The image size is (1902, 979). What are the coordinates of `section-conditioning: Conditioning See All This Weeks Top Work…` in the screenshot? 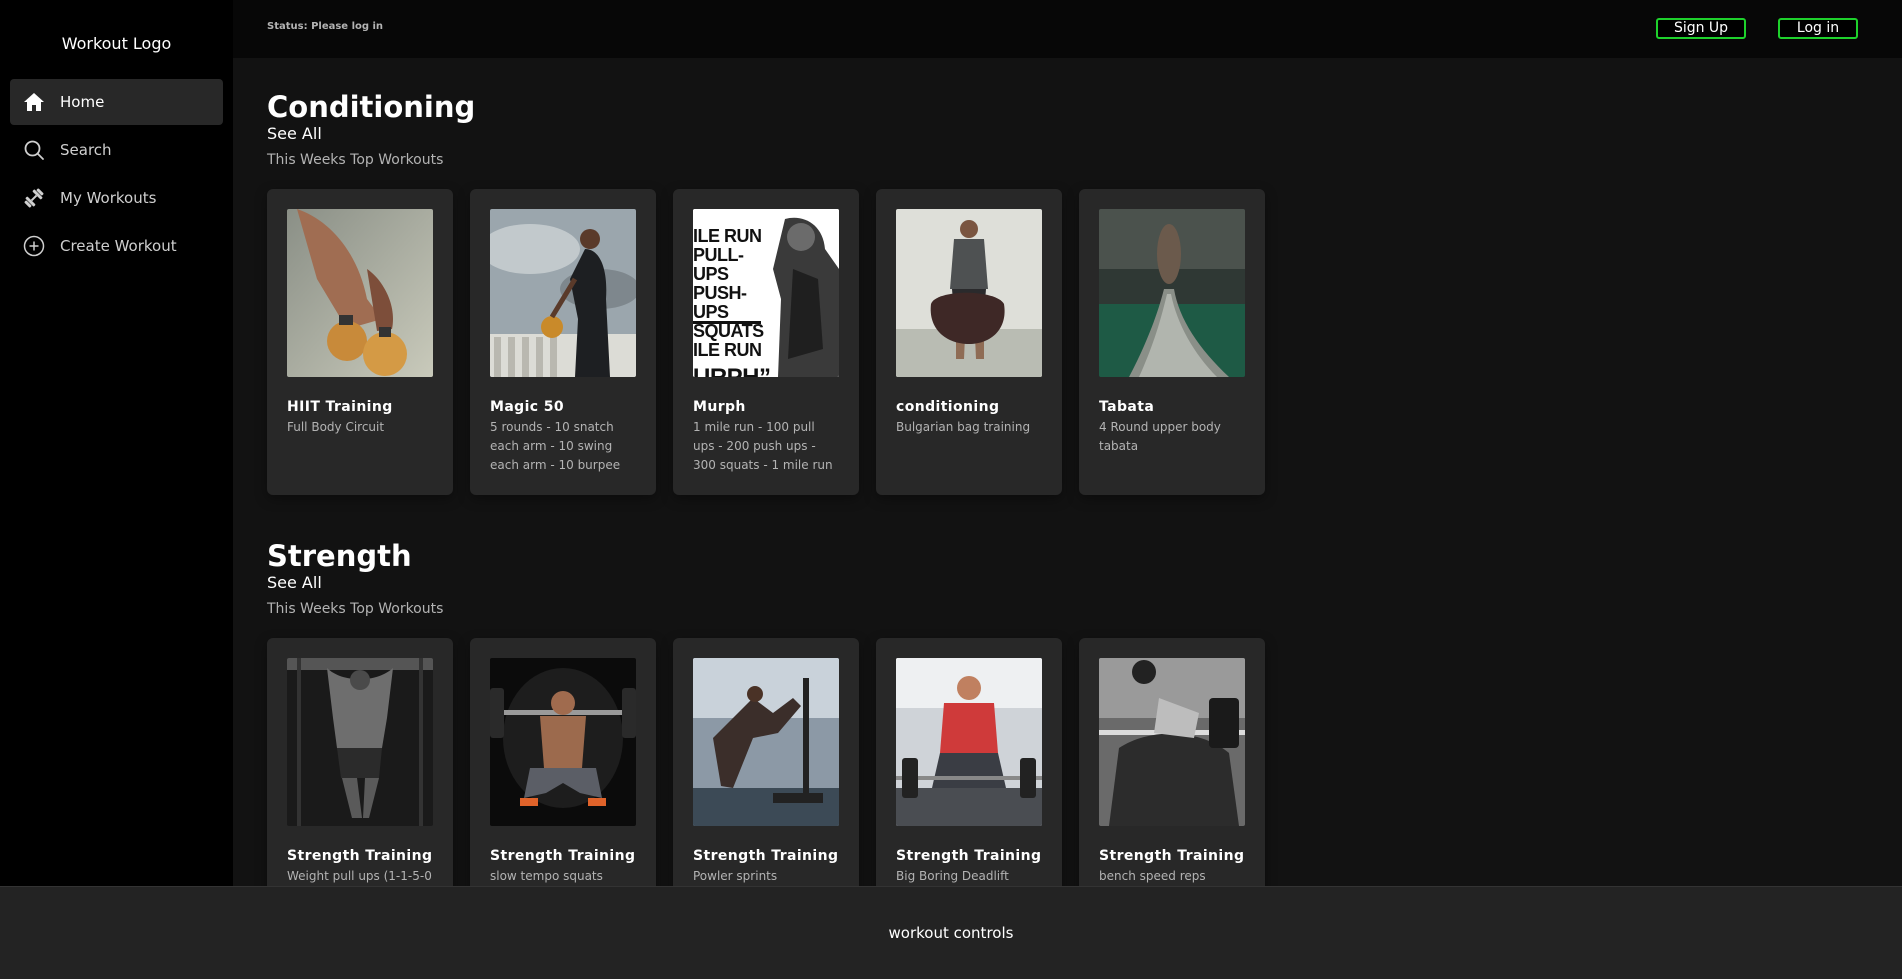 It's located at (371, 129).